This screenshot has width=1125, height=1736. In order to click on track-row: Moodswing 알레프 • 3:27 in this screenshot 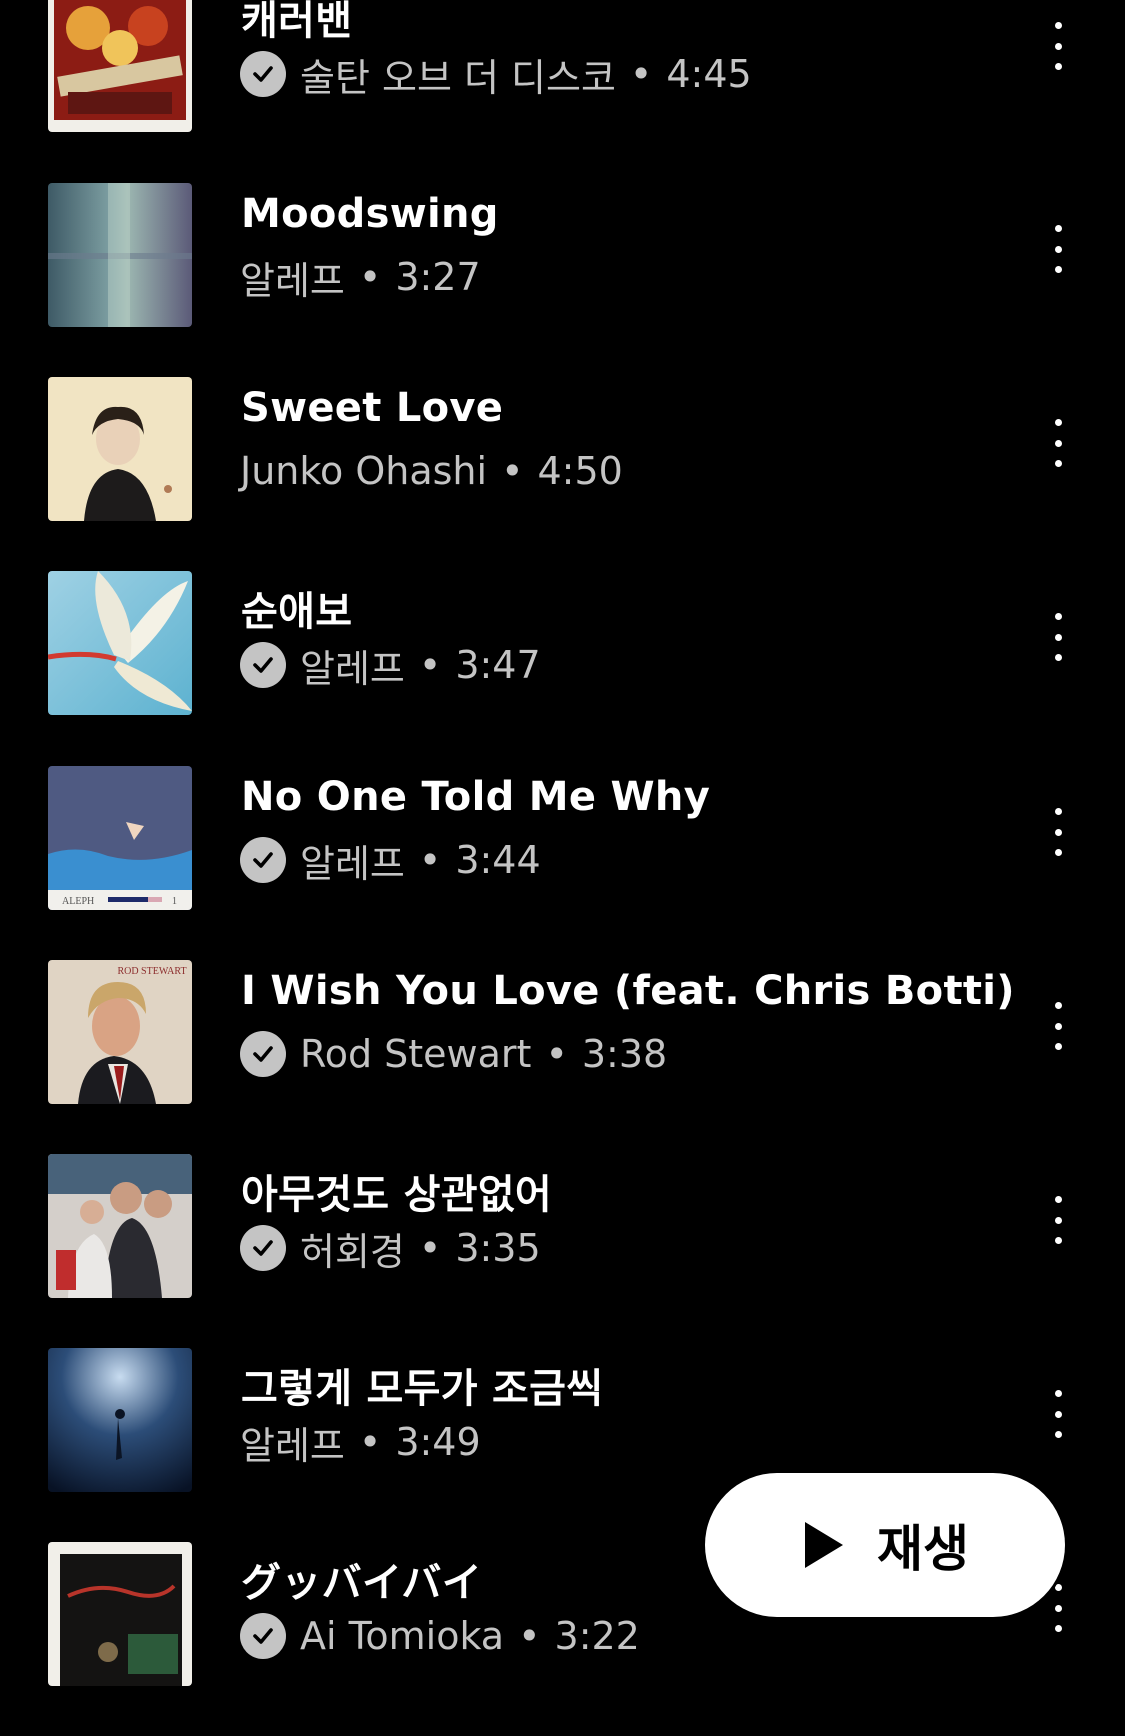, I will do `click(562, 280)`.